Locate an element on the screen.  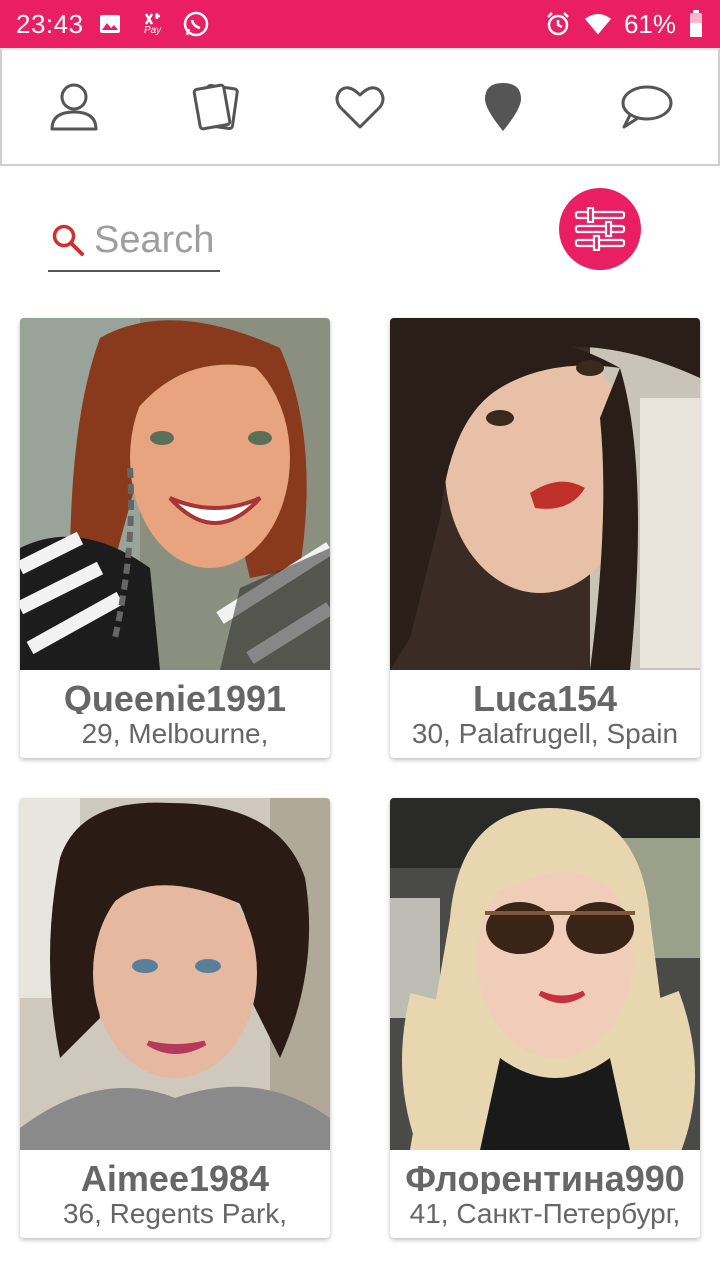
nav-likes is located at coordinates (360, 107).